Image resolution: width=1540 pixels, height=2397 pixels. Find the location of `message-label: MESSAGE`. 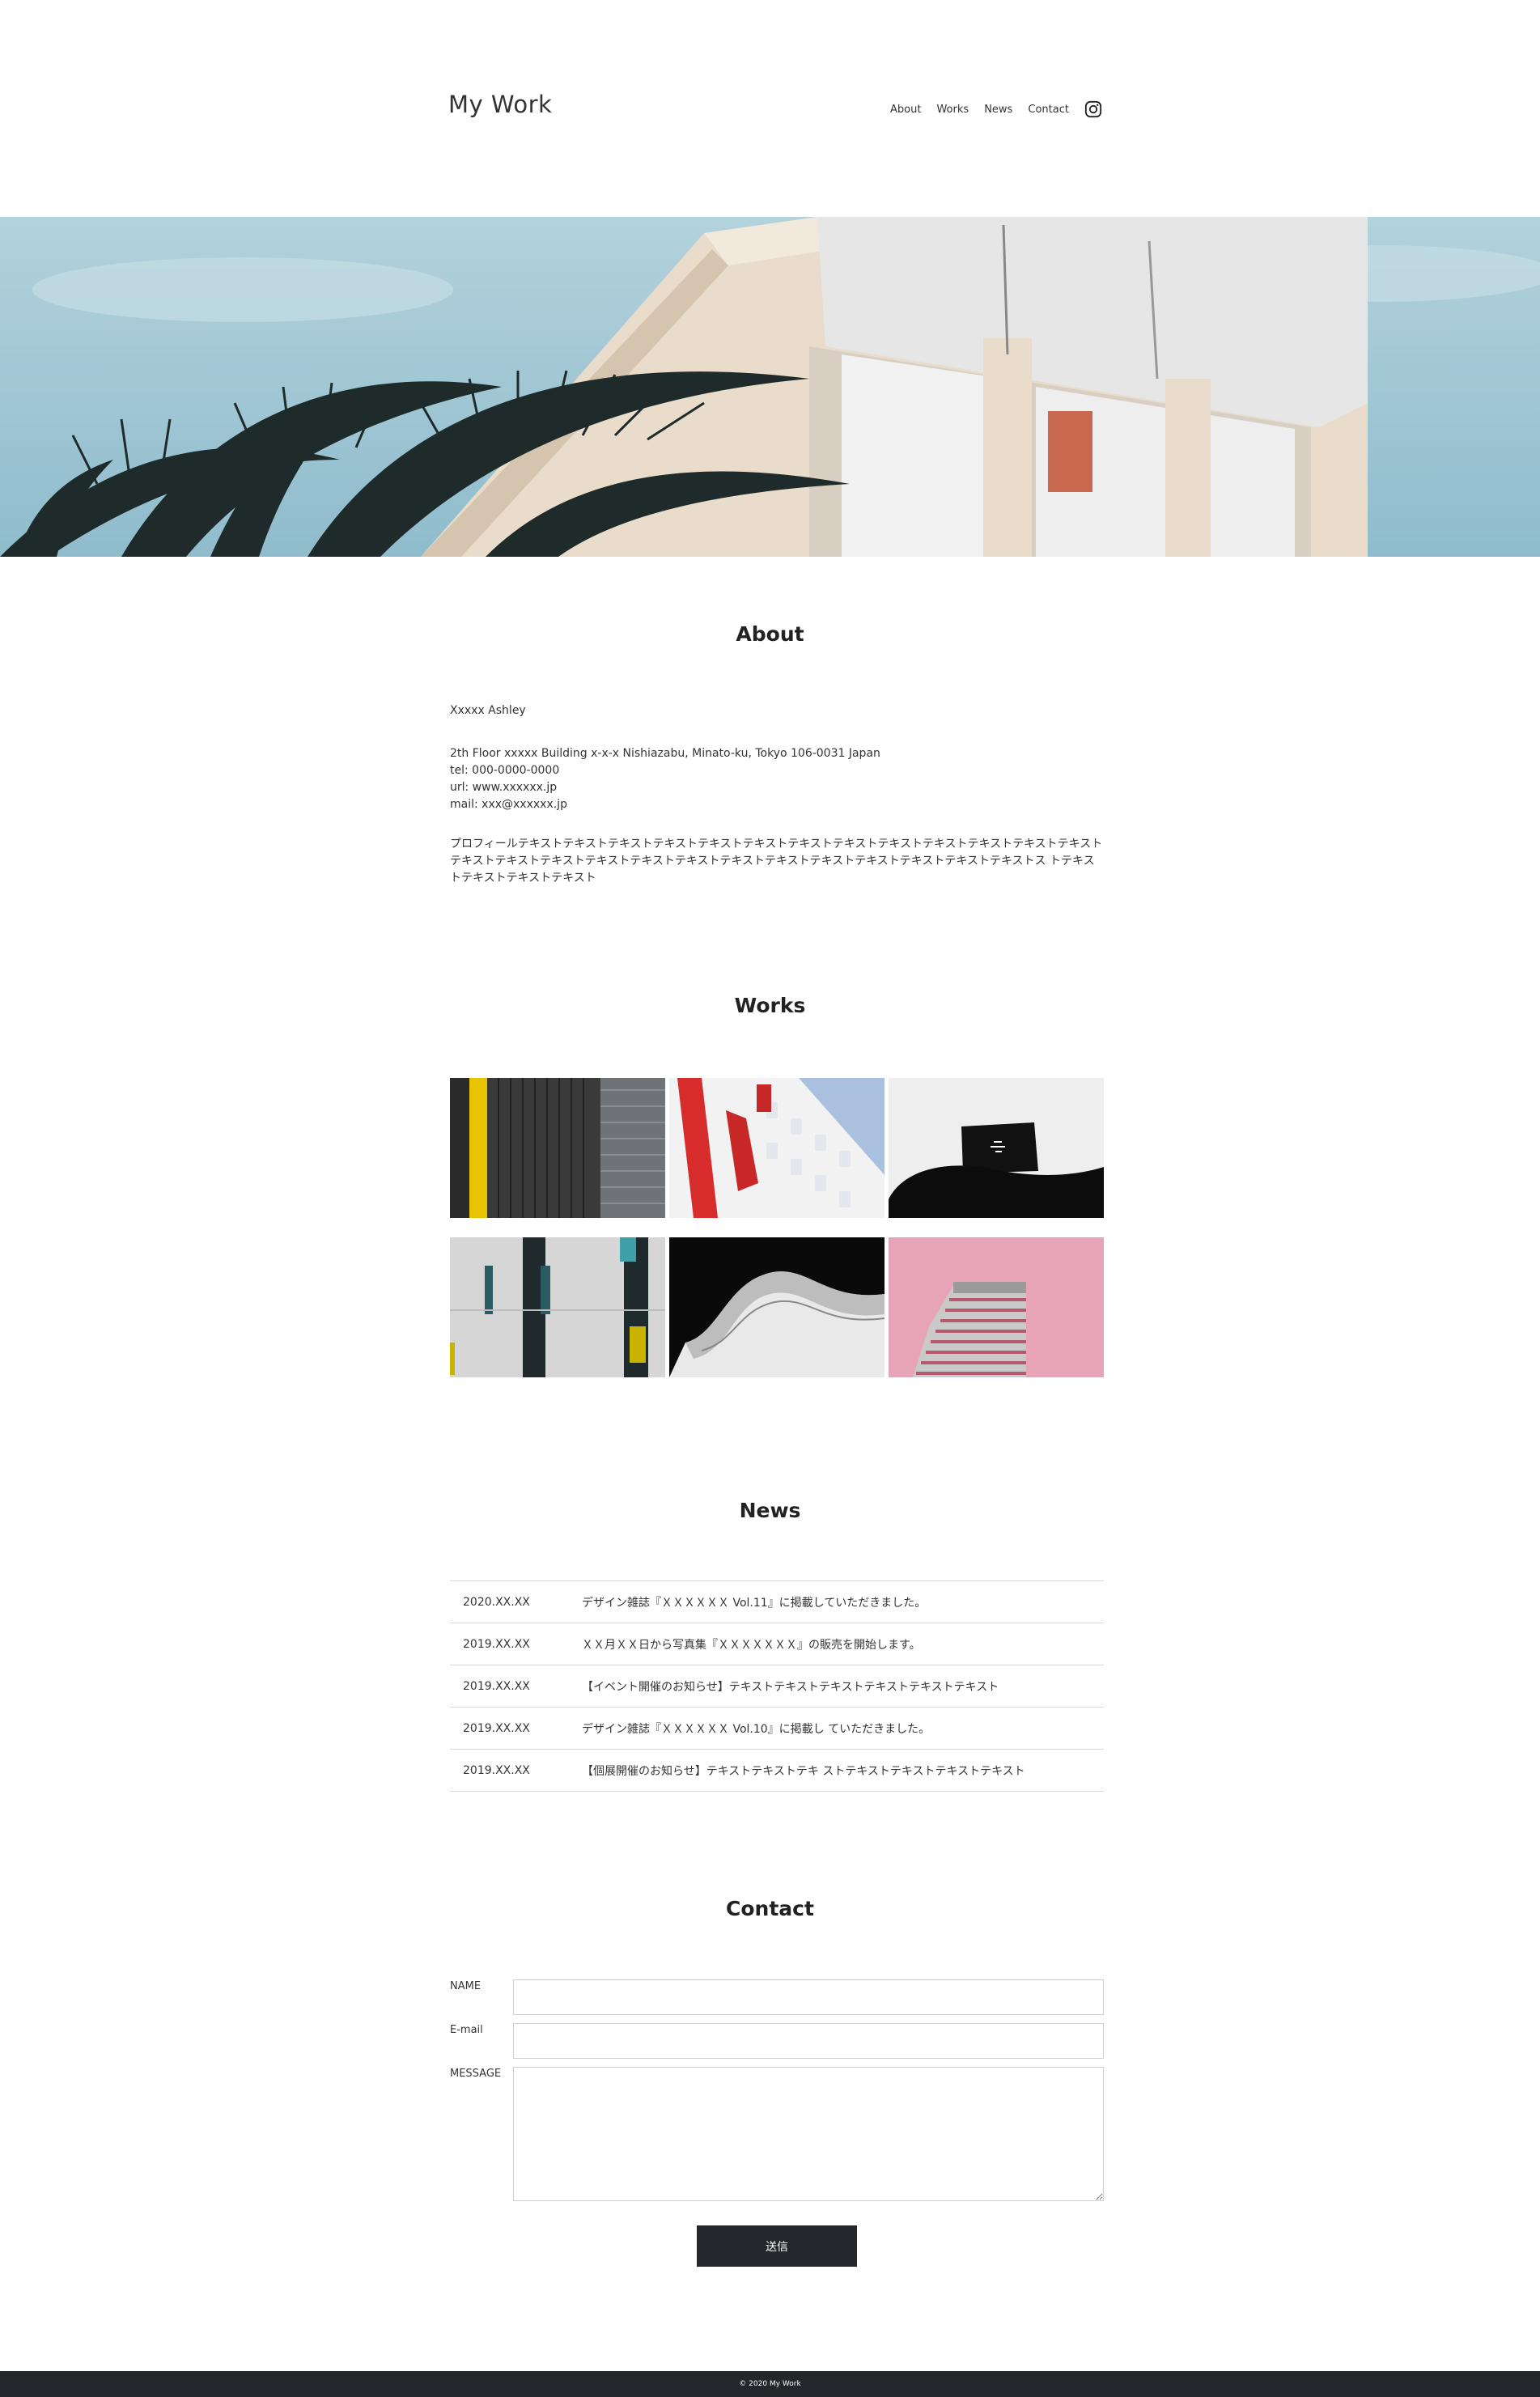

message-label: MESSAGE is located at coordinates (476, 2074).